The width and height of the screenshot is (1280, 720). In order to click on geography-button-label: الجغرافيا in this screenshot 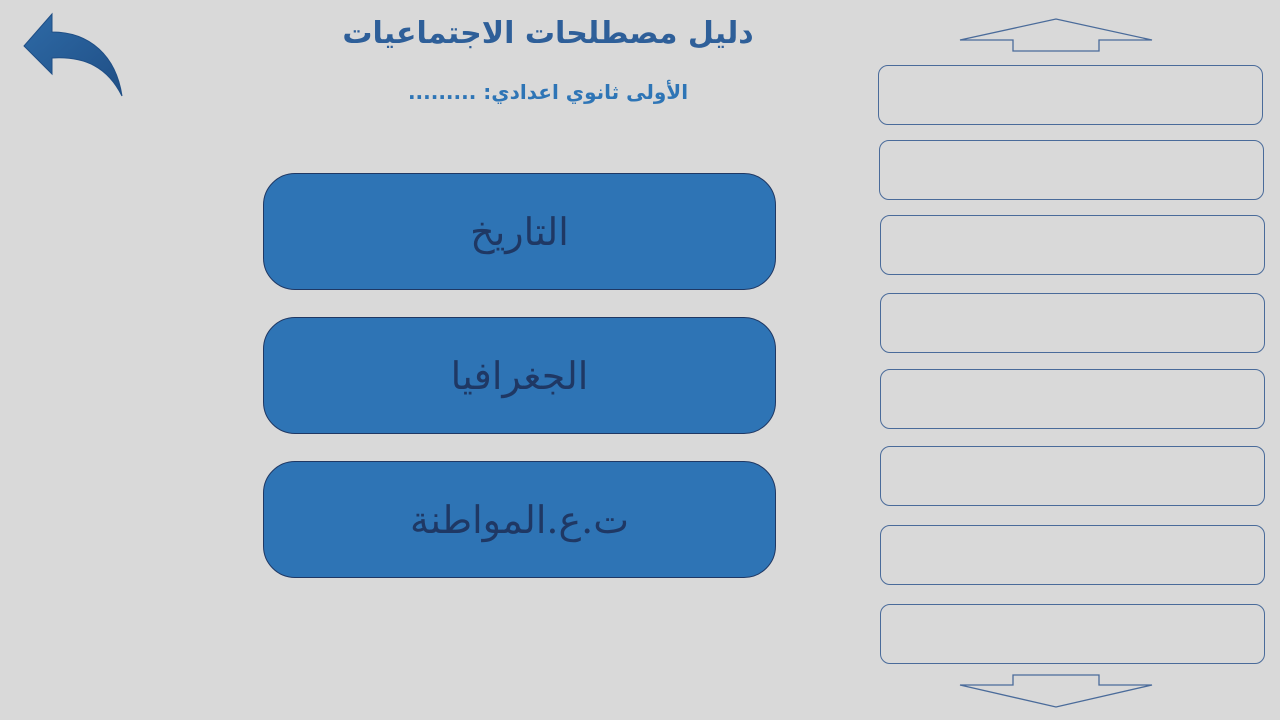, I will do `click(519, 375)`.